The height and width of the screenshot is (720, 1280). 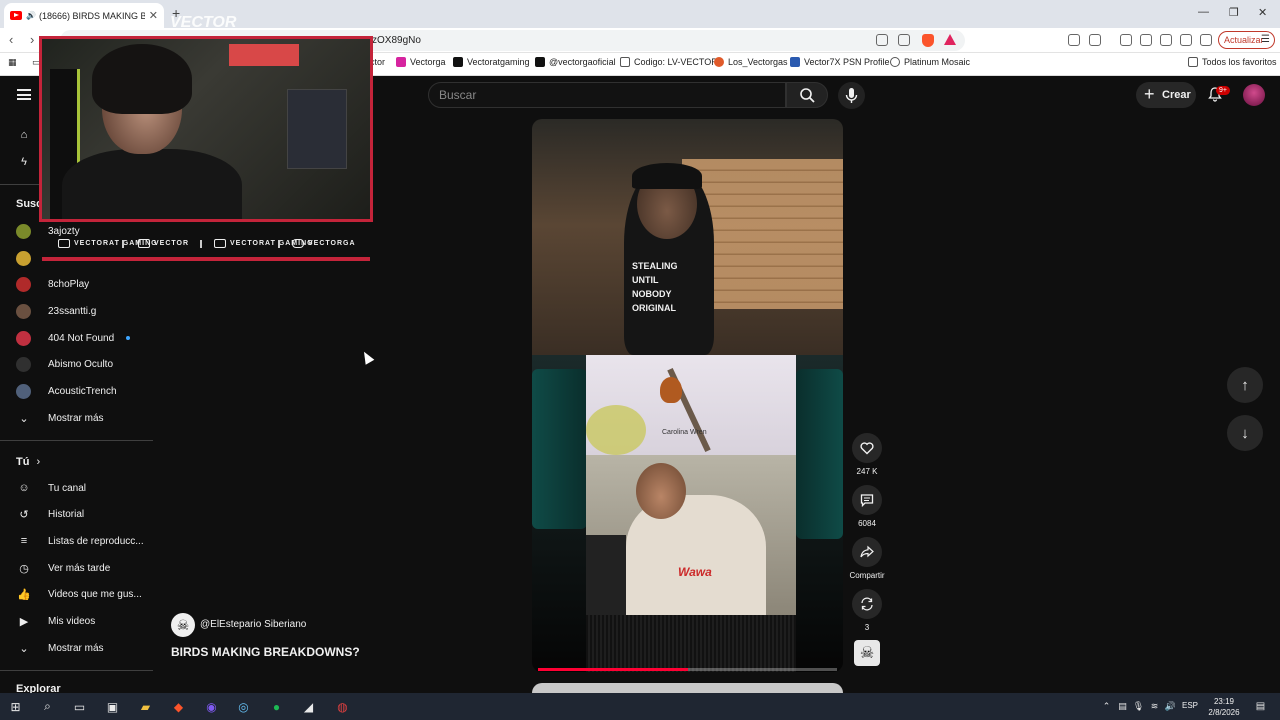 I want to click on wifi-icon: ≋, so click(x=1154, y=706).